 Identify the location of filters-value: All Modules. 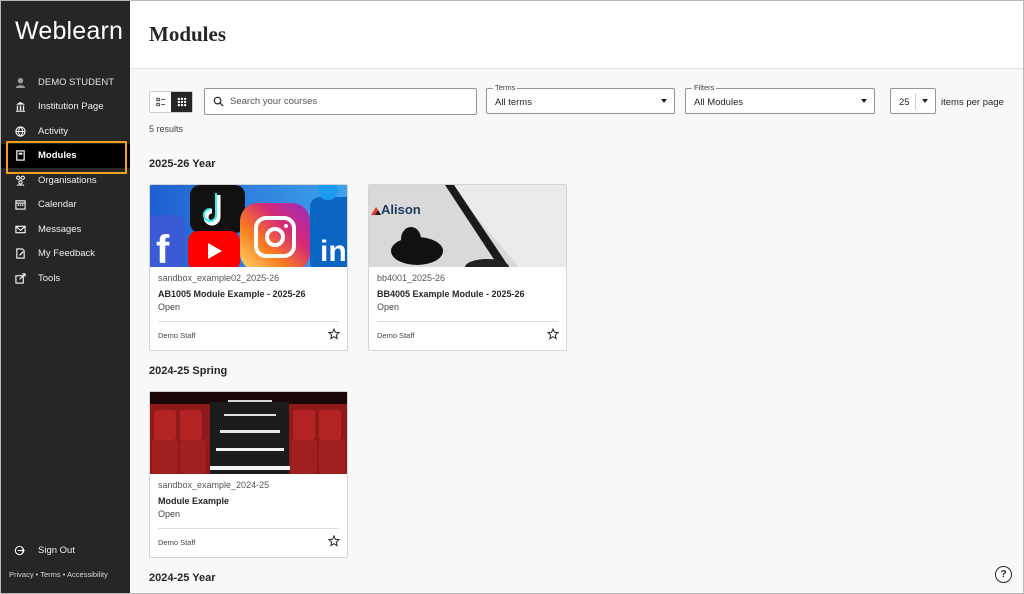
(719, 102).